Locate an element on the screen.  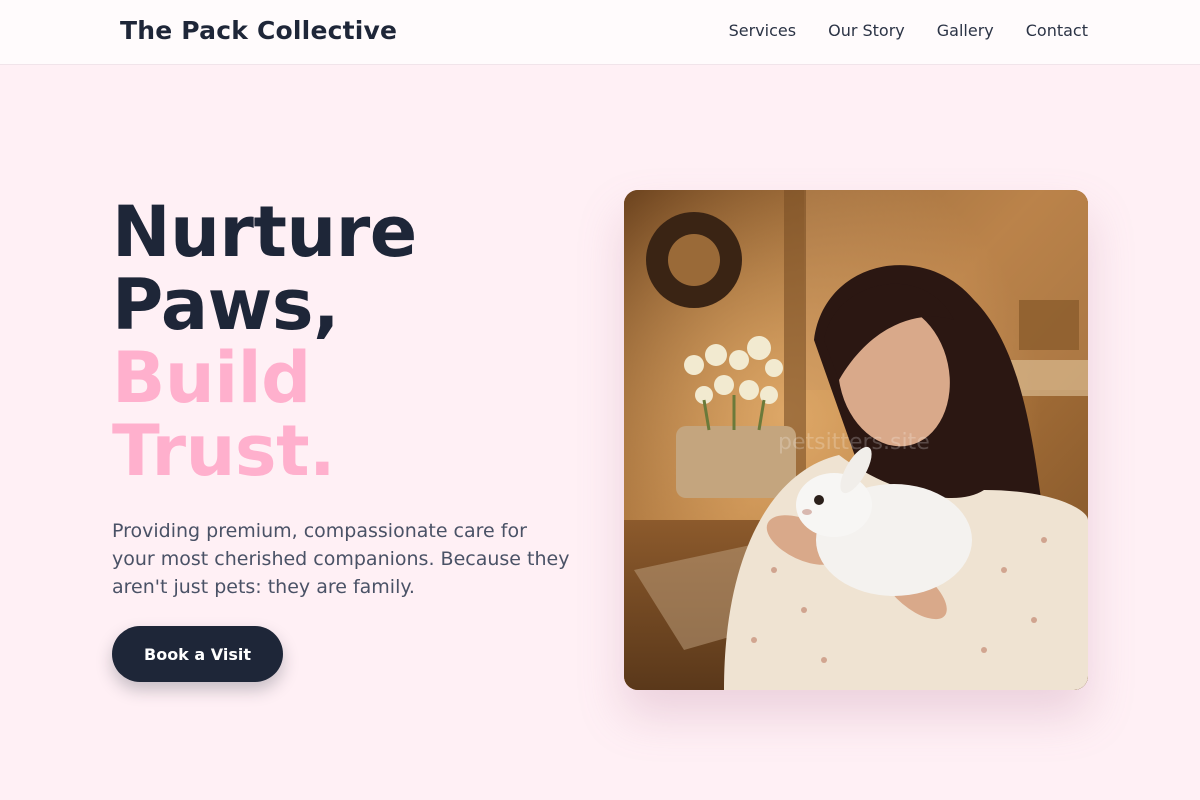
nav-link-contact: Contact is located at coordinates (1057, 31).